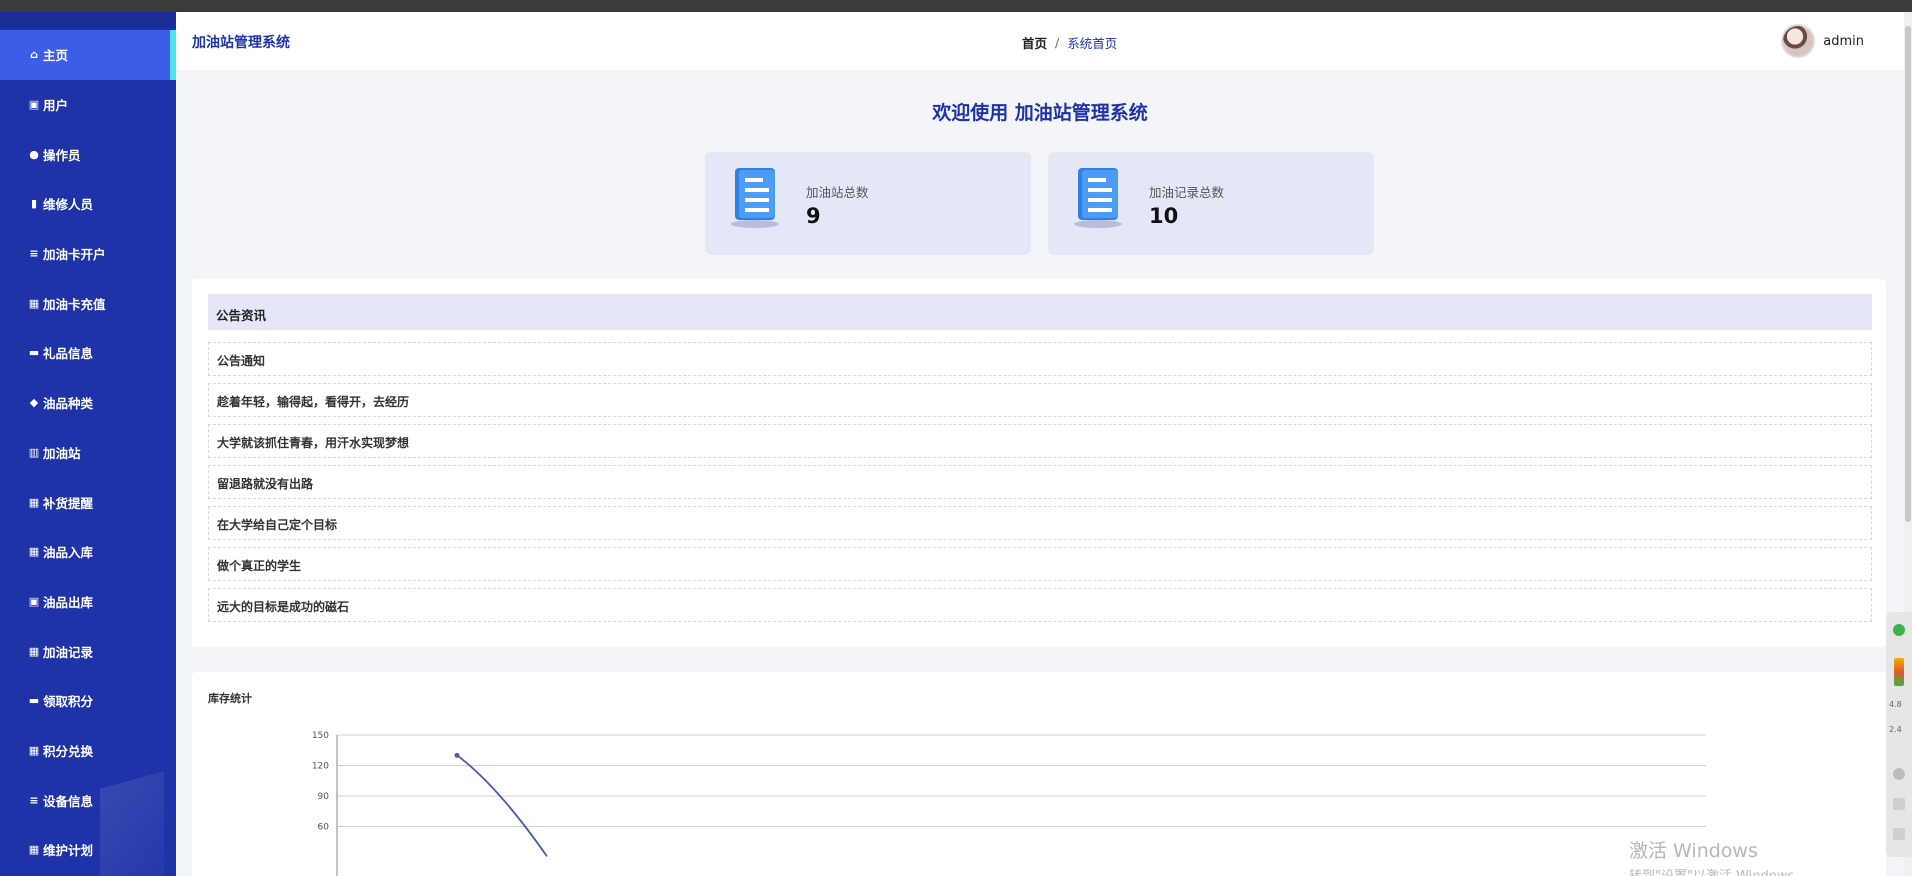  What do you see at coordinates (68, 751) in the screenshot?
I see `sidebar-item-label: 积分兑换` at bounding box center [68, 751].